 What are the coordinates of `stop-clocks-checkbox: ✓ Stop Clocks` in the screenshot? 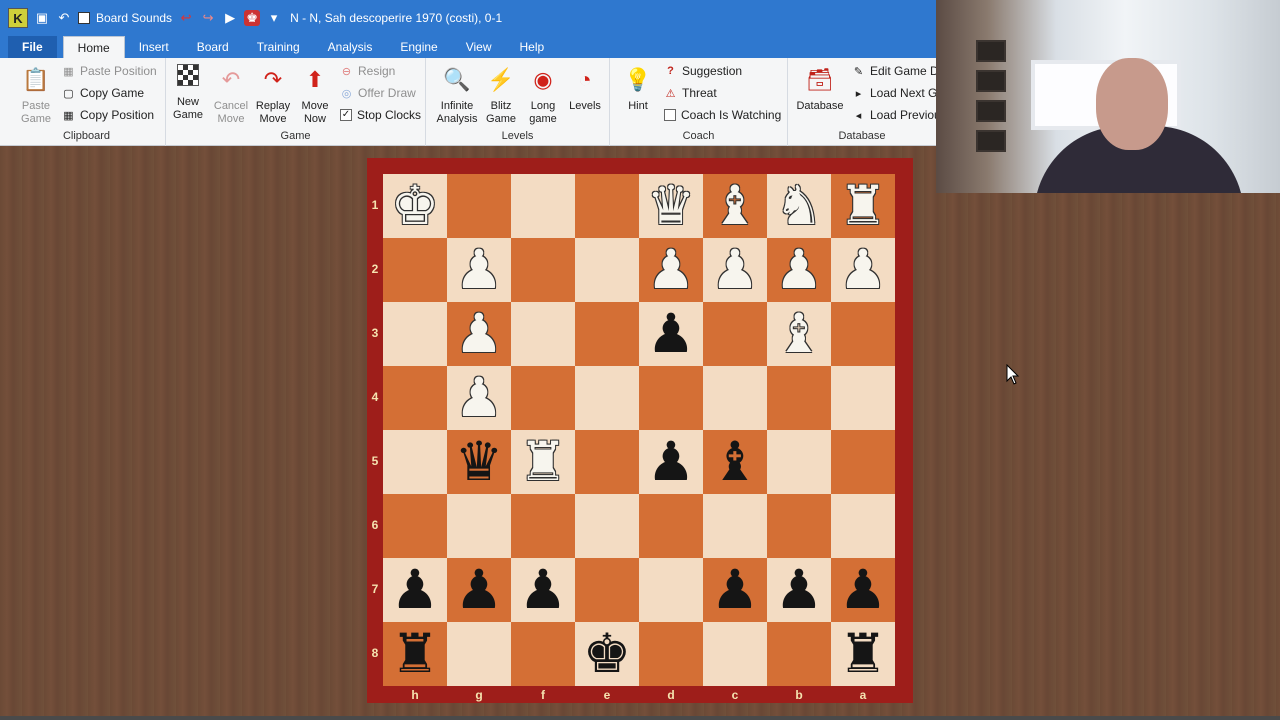 It's located at (380, 115).